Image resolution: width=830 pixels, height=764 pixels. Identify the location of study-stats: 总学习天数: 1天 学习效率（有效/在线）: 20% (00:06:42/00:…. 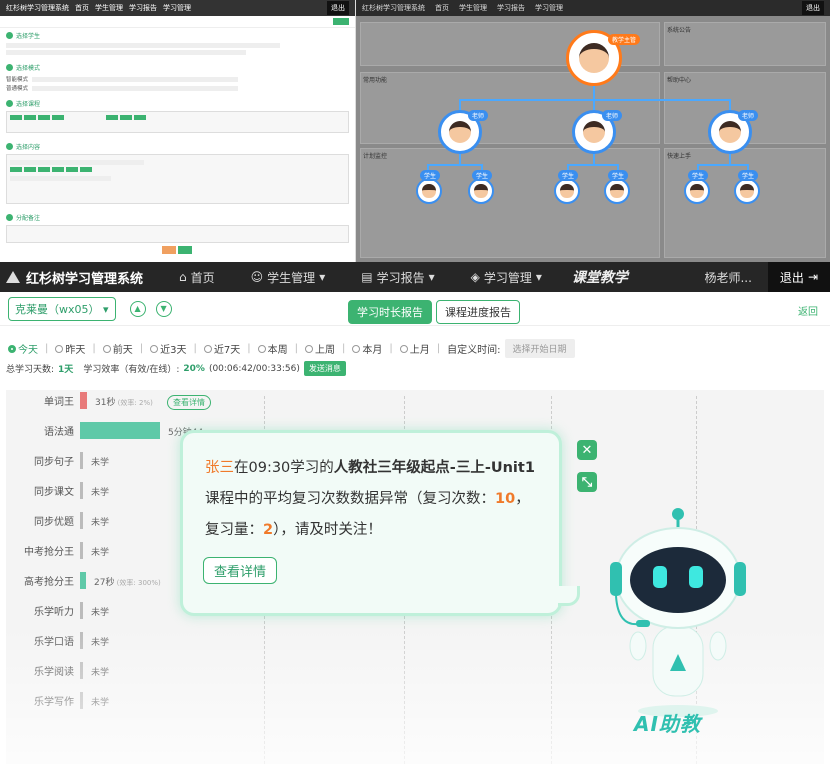
(176, 368).